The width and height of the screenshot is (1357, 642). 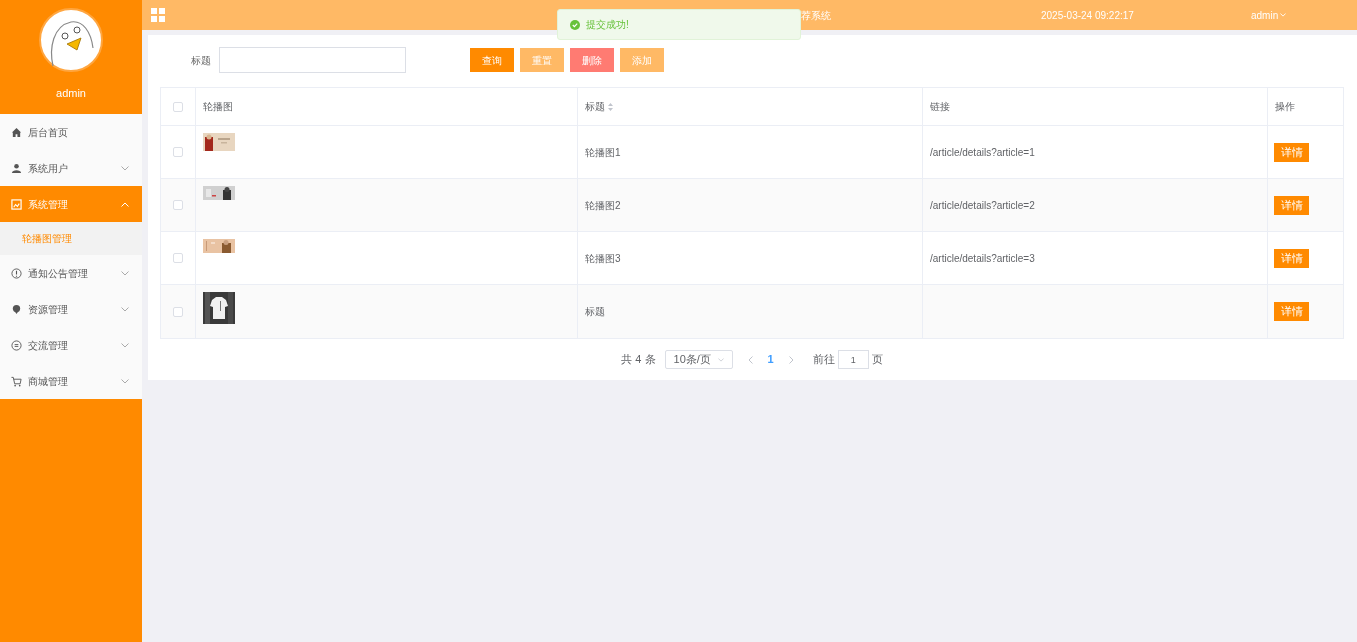 What do you see at coordinates (71, 309) in the screenshot?
I see `menu-item: 资源管理` at bounding box center [71, 309].